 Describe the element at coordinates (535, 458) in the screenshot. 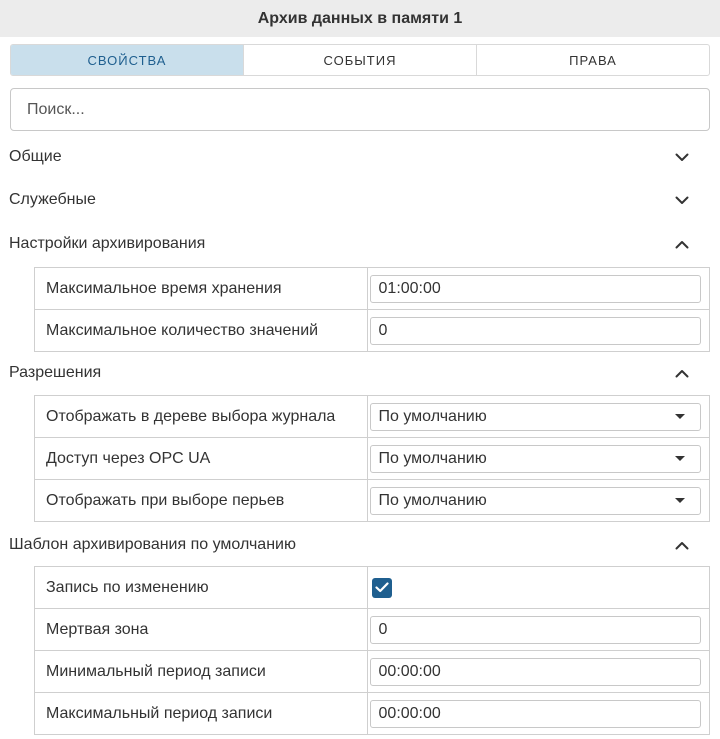

I see `opc-ua-access-select: По умолчанию` at that location.